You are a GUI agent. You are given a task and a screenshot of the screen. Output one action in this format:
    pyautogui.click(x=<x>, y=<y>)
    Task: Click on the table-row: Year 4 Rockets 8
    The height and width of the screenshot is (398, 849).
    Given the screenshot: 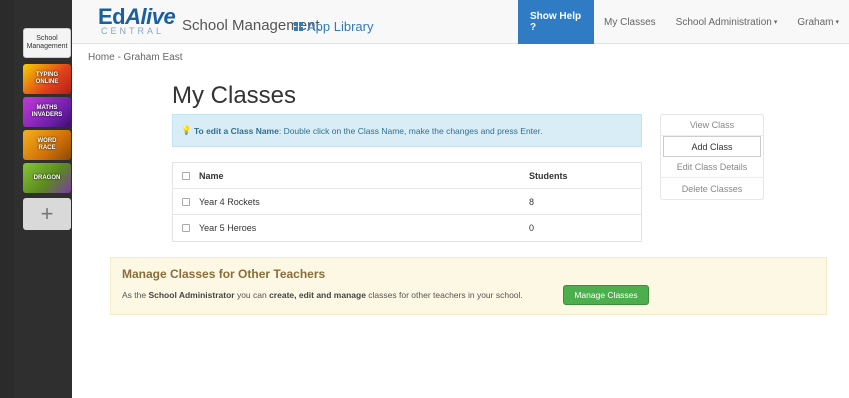 What is the action you would take?
    pyautogui.click(x=407, y=202)
    